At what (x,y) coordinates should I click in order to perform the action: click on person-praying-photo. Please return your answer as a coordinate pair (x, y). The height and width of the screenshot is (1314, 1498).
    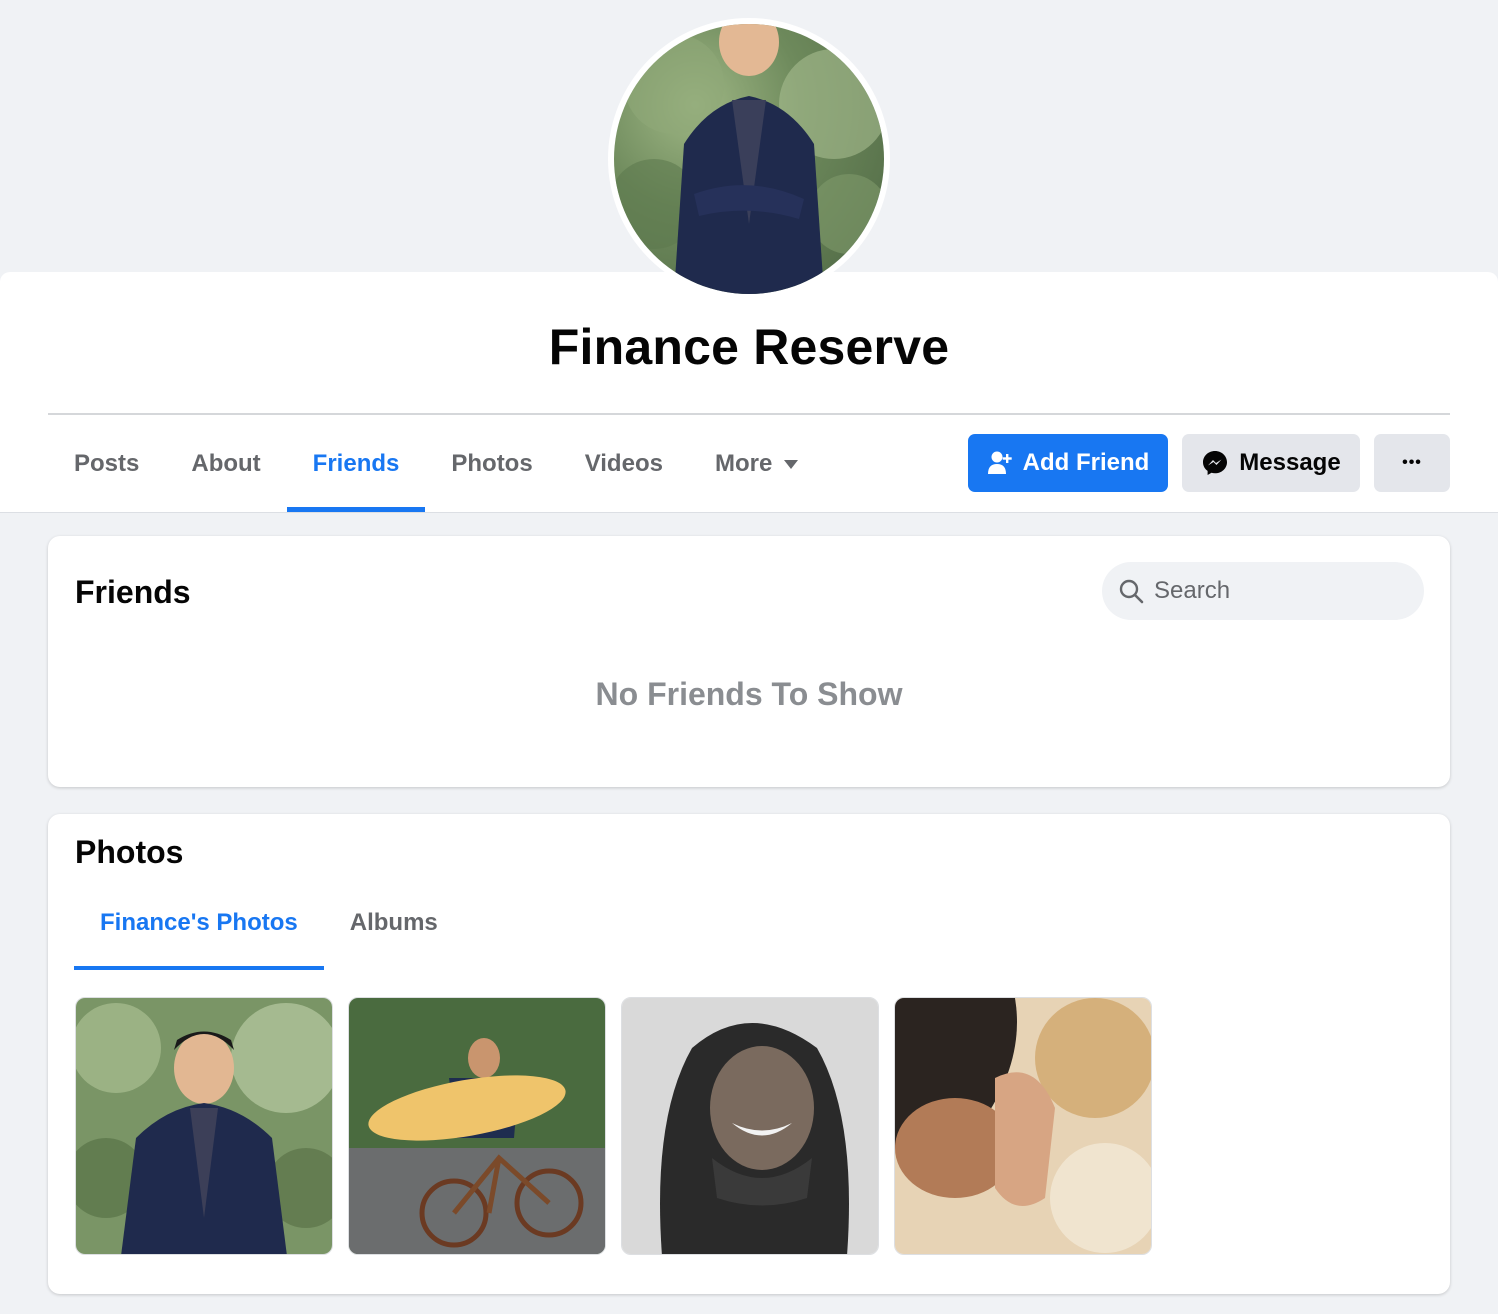
    Looking at the image, I should click on (1023, 1126).